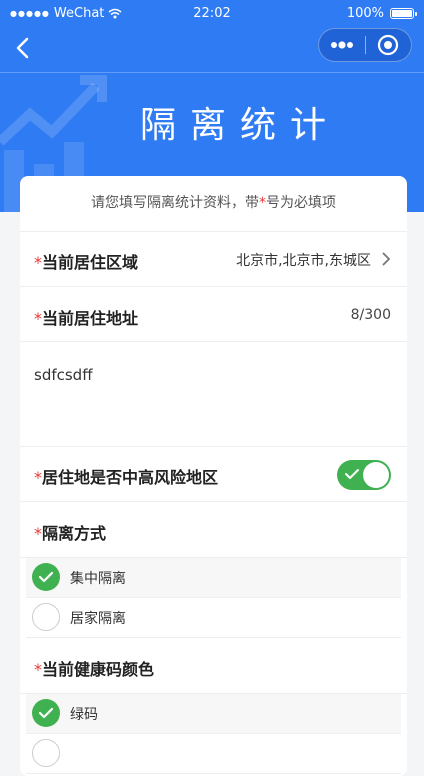 The height and width of the screenshot is (776, 424). What do you see at coordinates (365, 13) in the screenshot?
I see `battery-level: 100%` at bounding box center [365, 13].